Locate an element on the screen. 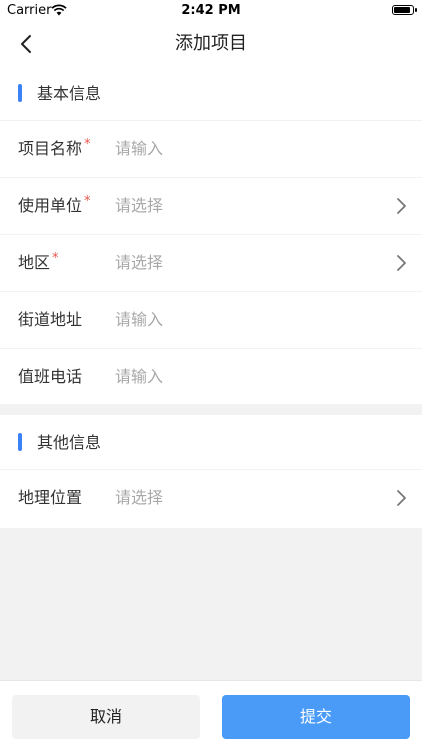 The height and width of the screenshot is (751, 422). status-bar: Carrier 2:42 PM is located at coordinates (211, 11).